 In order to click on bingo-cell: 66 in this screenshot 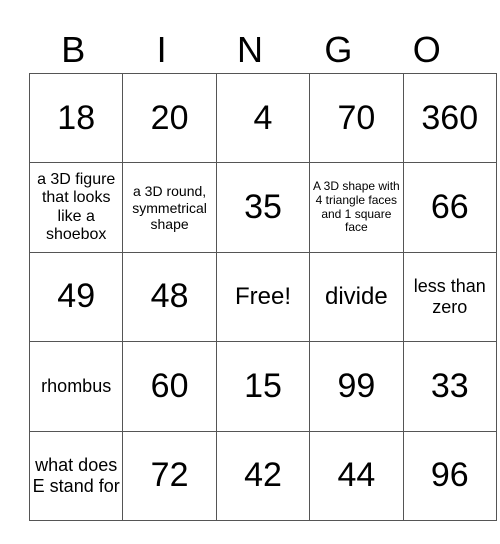, I will do `click(449, 207)`.